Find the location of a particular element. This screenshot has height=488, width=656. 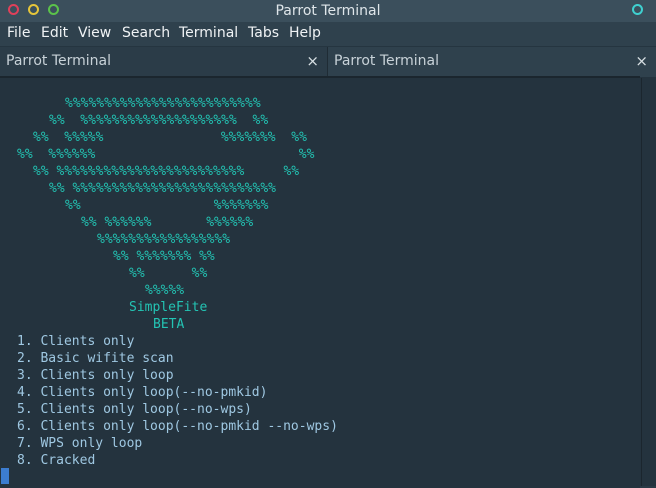

app-subtitle: BETA is located at coordinates (169, 324).